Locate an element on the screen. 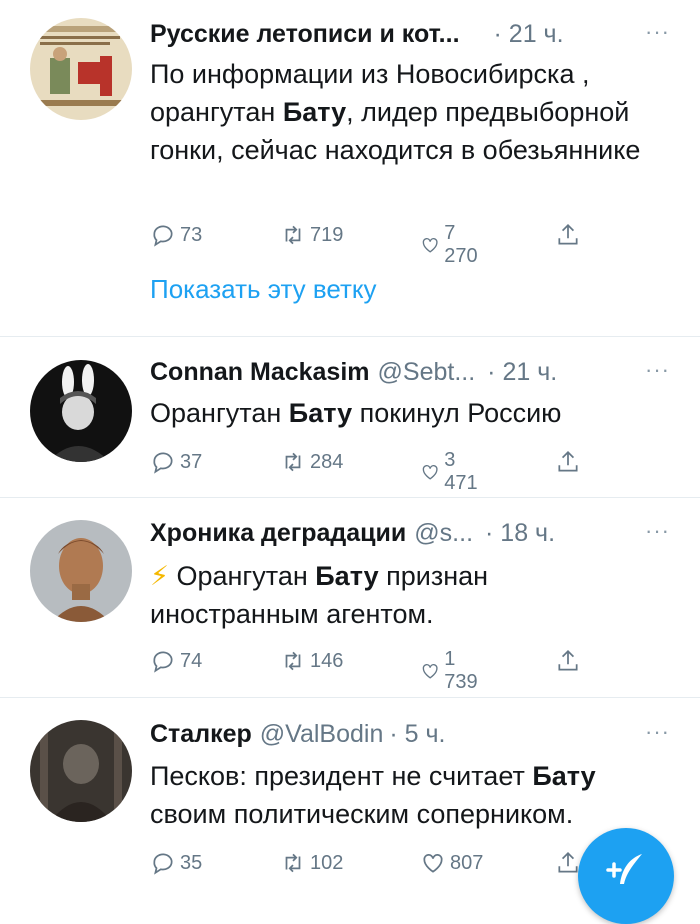 The height and width of the screenshot is (924, 700). like-button: 3 471 is located at coordinates (451, 472).